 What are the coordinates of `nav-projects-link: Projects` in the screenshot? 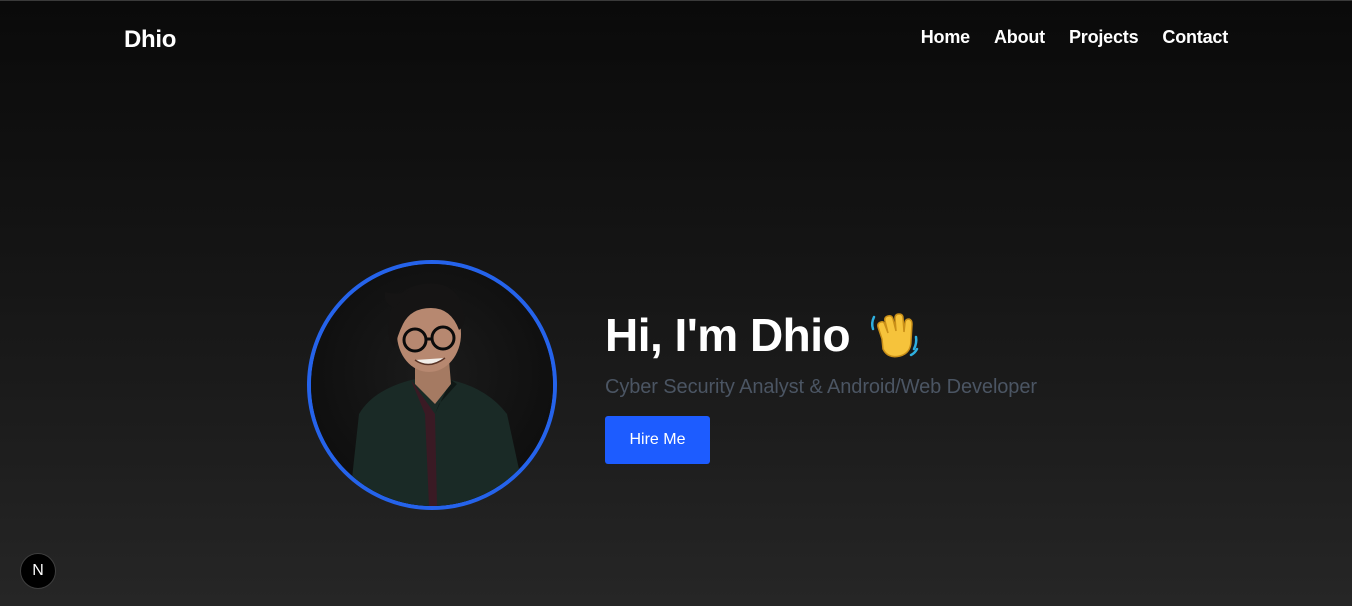 It's located at (1104, 37).